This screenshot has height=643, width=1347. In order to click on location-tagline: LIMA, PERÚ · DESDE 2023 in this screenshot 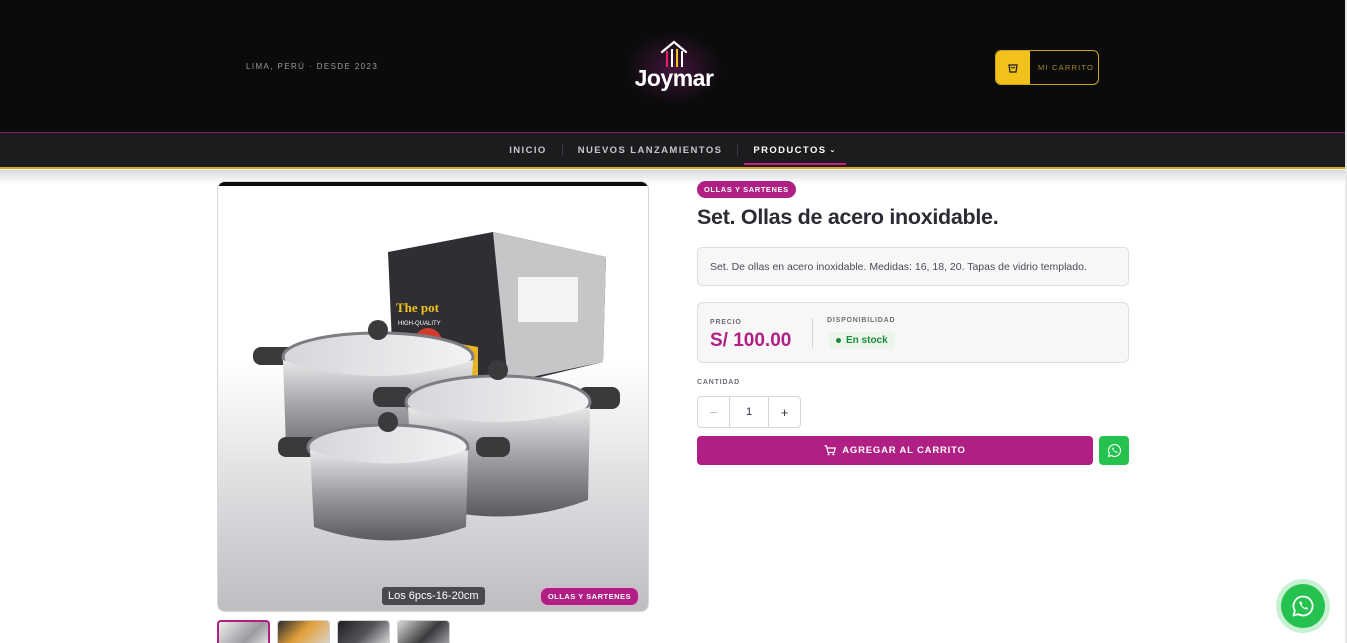, I will do `click(312, 66)`.